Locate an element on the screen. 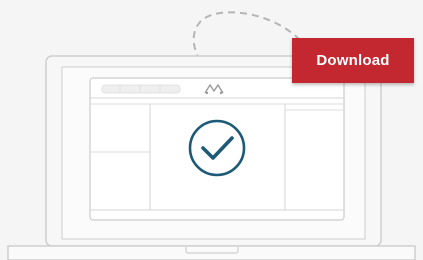 This screenshot has height=260, width=423. titlebar-placeholder is located at coordinates (141, 89).